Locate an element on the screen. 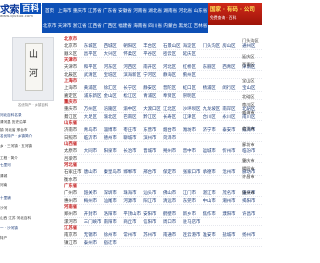  region-link: 滨海新区 is located at coordinates (133, 75).